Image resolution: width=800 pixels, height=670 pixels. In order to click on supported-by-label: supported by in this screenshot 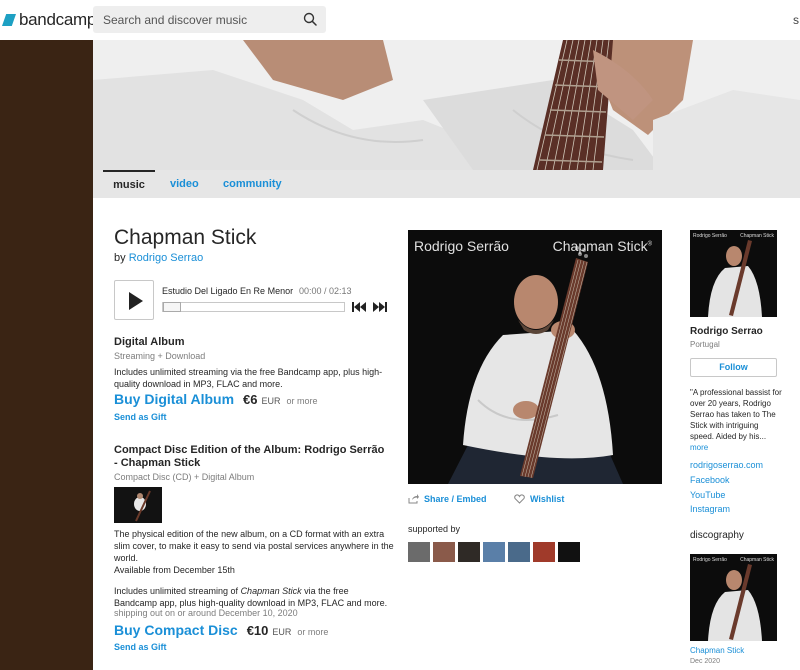, I will do `click(434, 529)`.